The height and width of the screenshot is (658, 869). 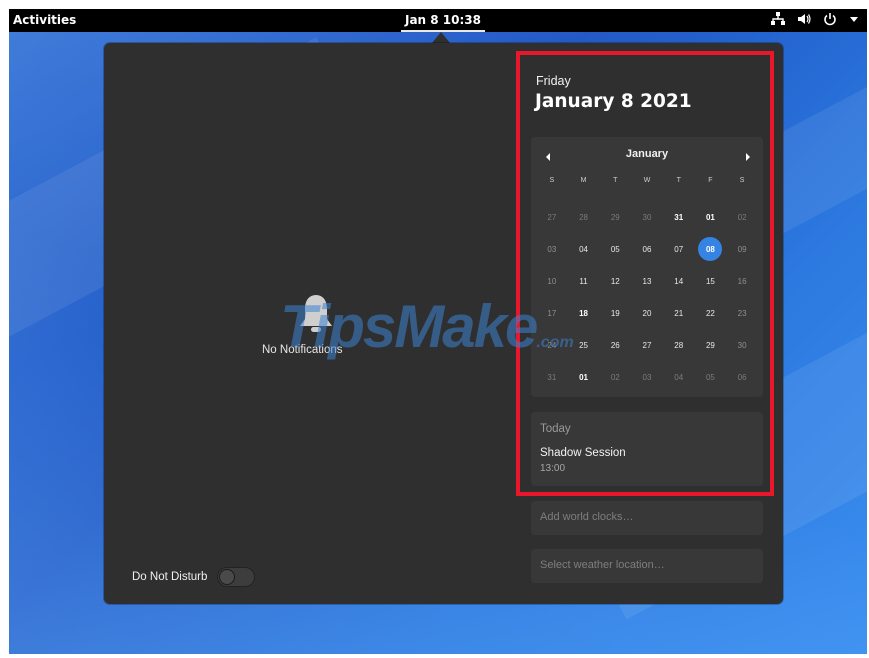 I want to click on calendar-day: 11, so click(x=584, y=281).